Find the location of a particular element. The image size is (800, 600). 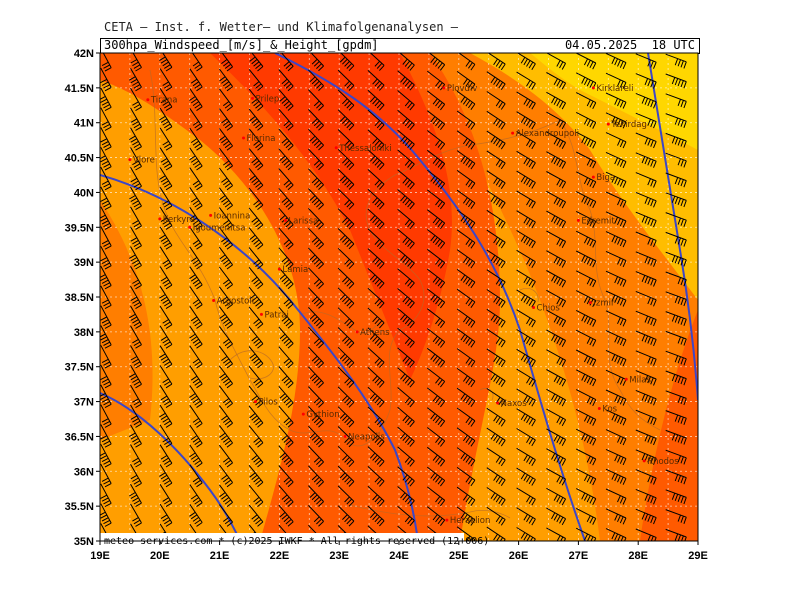

lat-tick-label: 41.5N is located at coordinates (79, 89).